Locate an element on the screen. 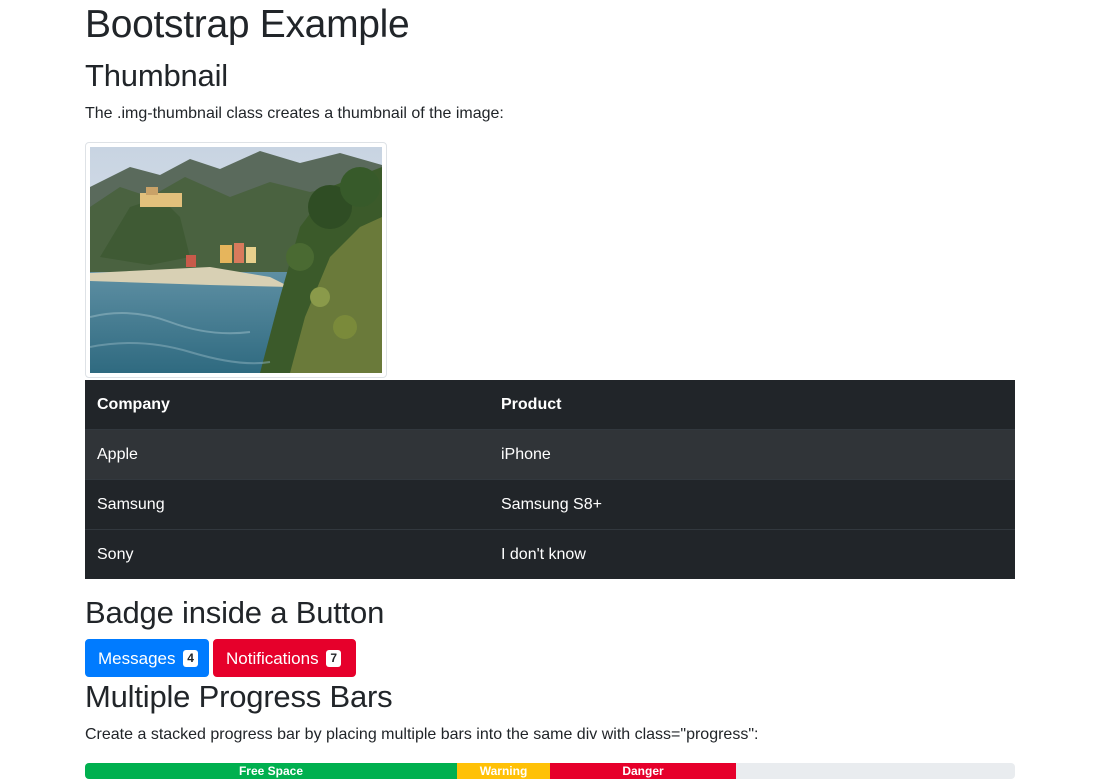 This screenshot has width=1099, height=779. table-row: Samsung Samsung S8+ is located at coordinates (550, 504).